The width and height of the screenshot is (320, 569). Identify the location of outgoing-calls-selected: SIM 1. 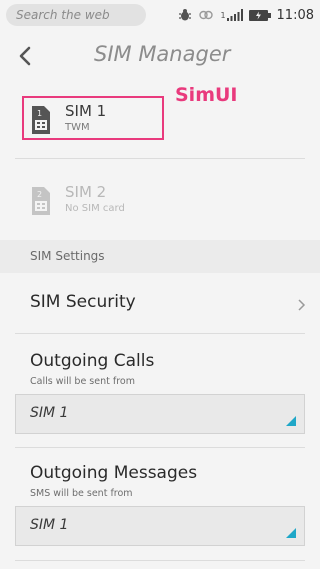
(49, 413).